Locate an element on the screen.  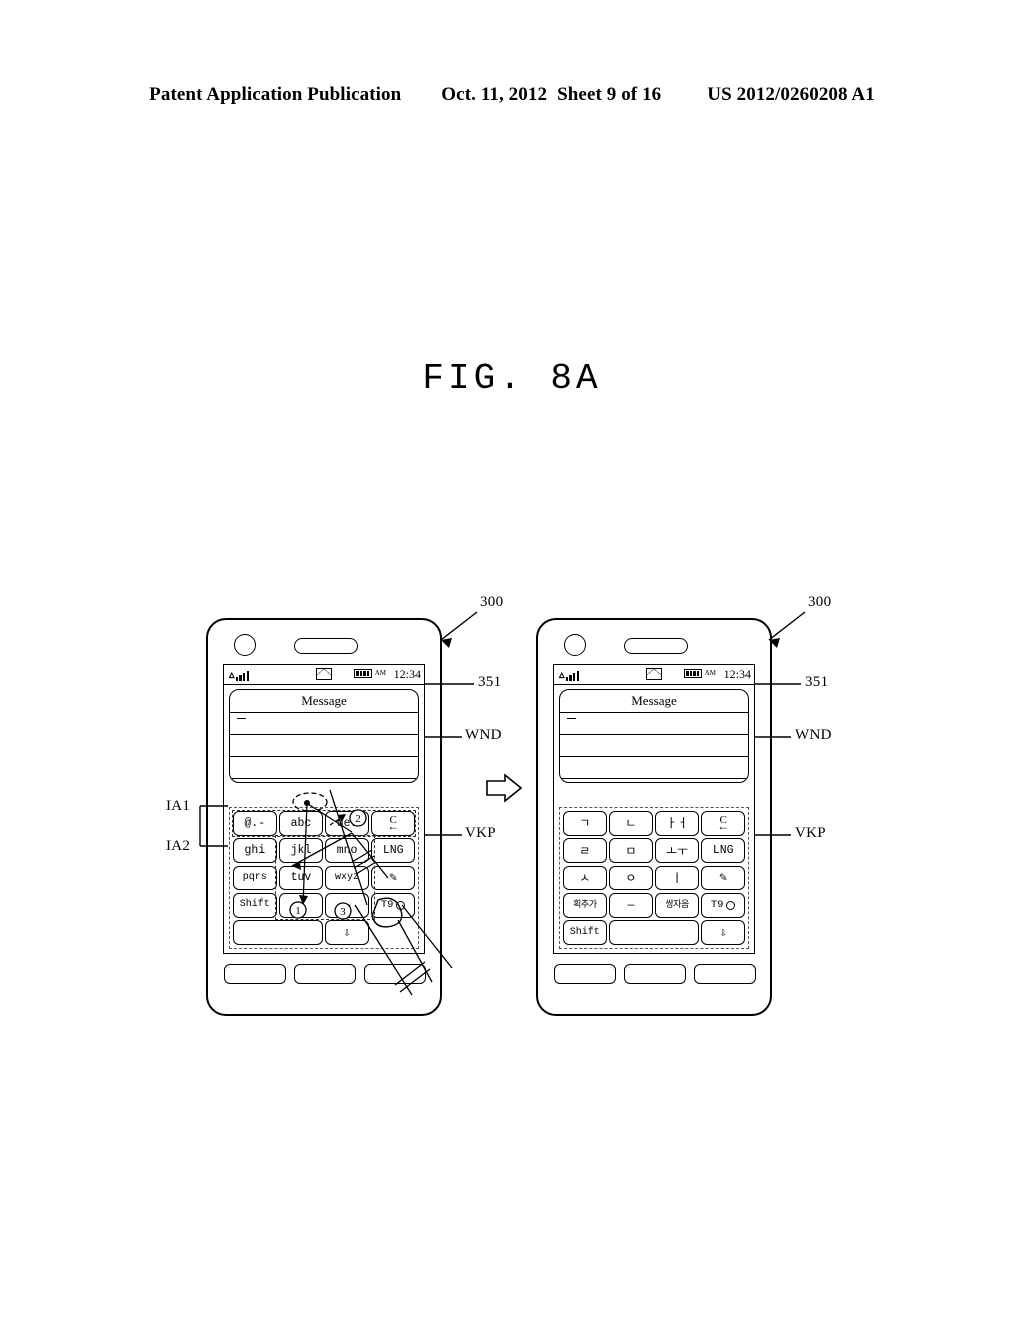
label-display-left: 351 is located at coordinates (490, 682).